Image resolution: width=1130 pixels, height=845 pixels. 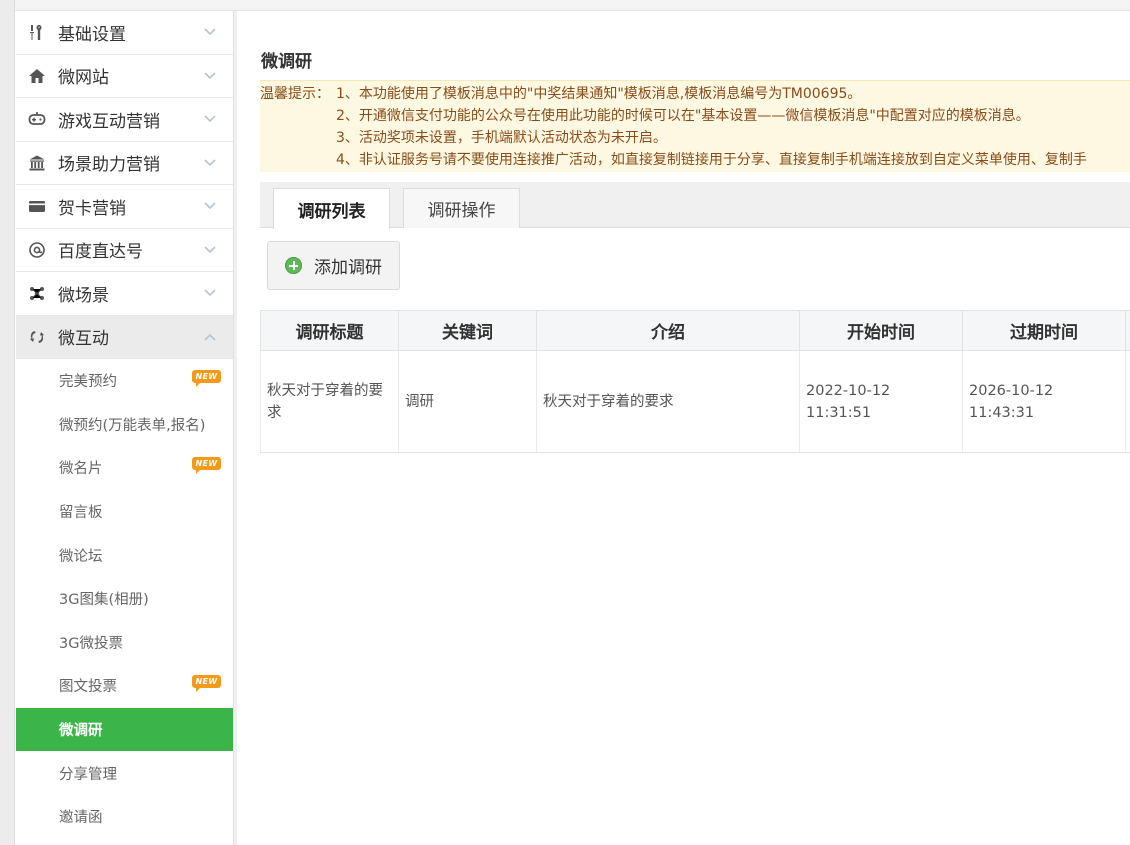 I want to click on sidebar-group-micro-scene: 微场景, so click(x=124, y=294).